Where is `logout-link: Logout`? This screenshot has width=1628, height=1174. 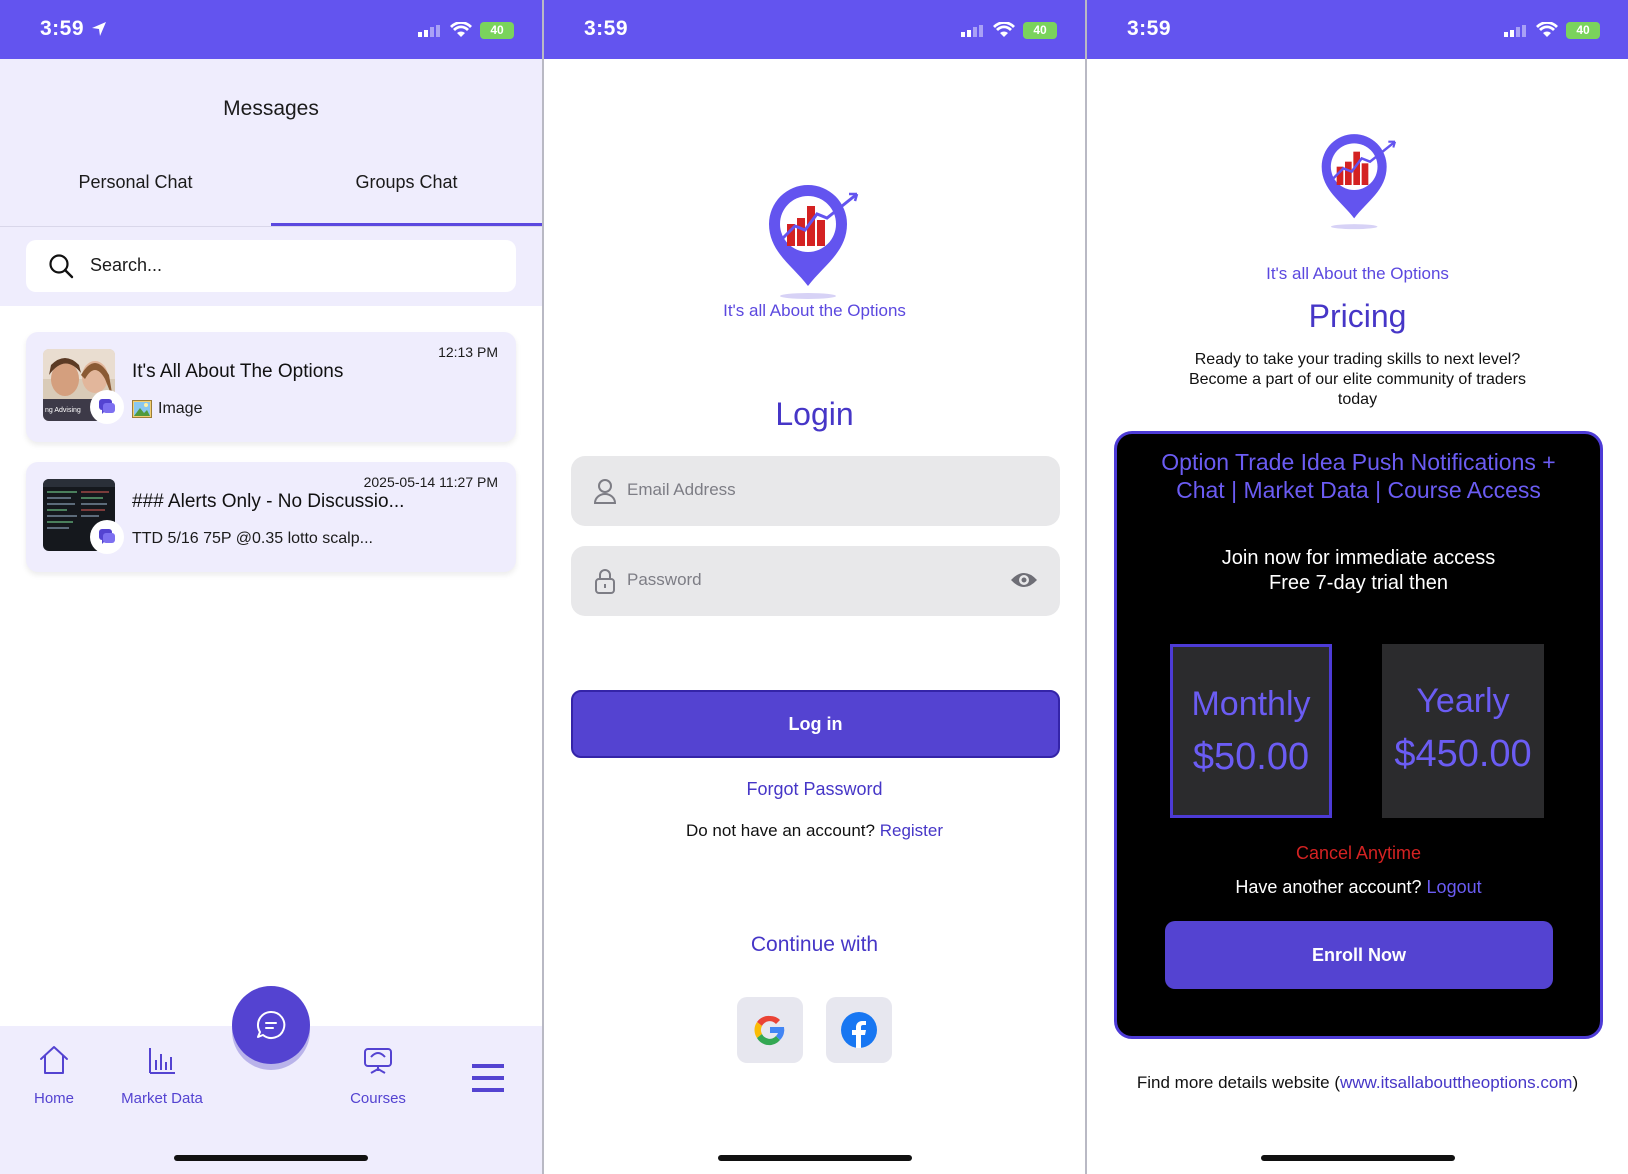 logout-link: Logout is located at coordinates (1454, 887).